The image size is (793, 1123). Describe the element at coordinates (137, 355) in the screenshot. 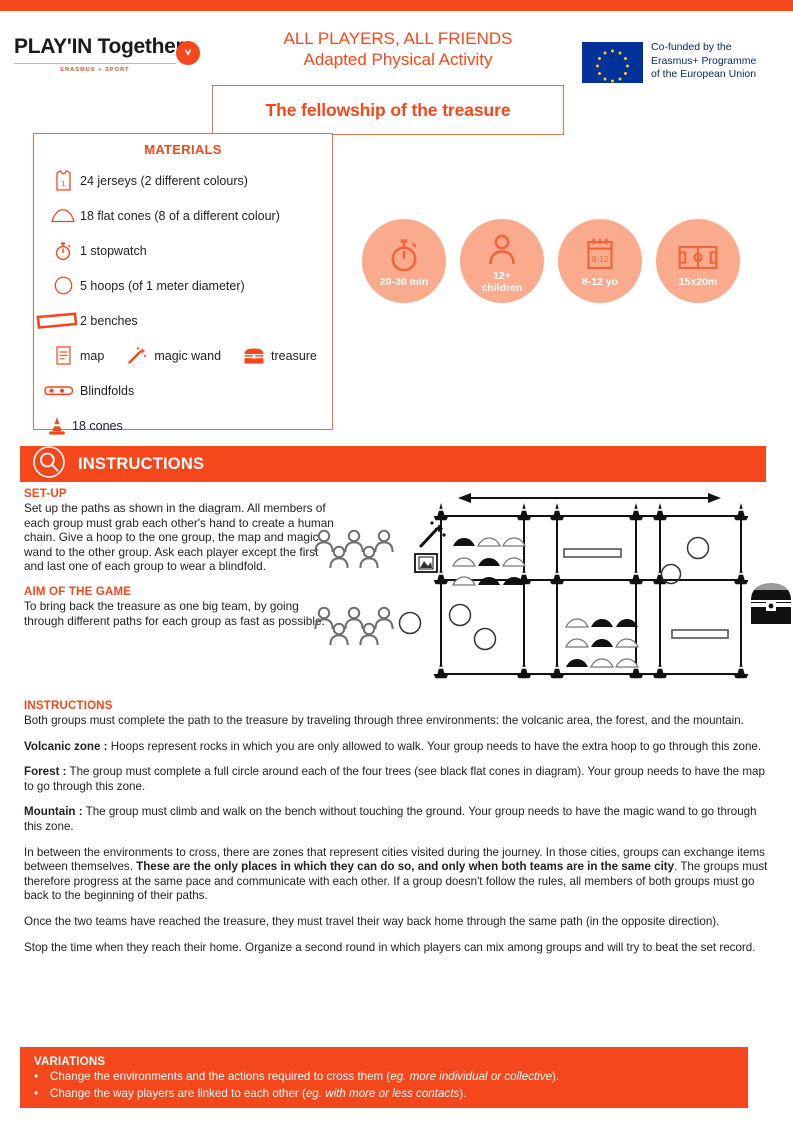

I see `magic-wand-icon` at that location.